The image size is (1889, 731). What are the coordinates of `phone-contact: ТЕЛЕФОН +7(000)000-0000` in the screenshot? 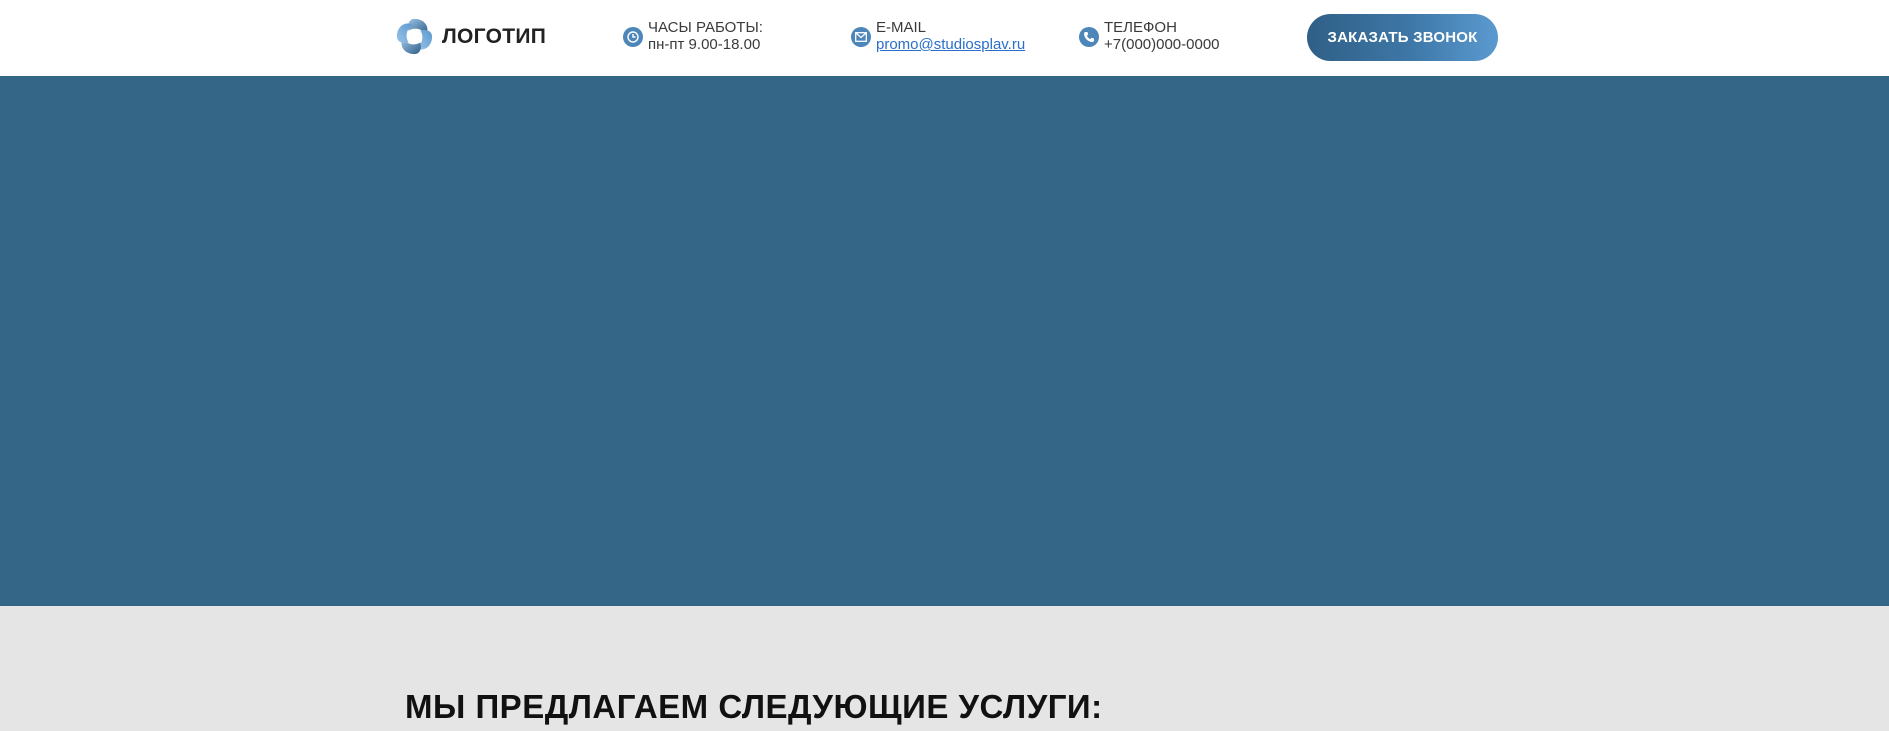 It's located at (1149, 36).